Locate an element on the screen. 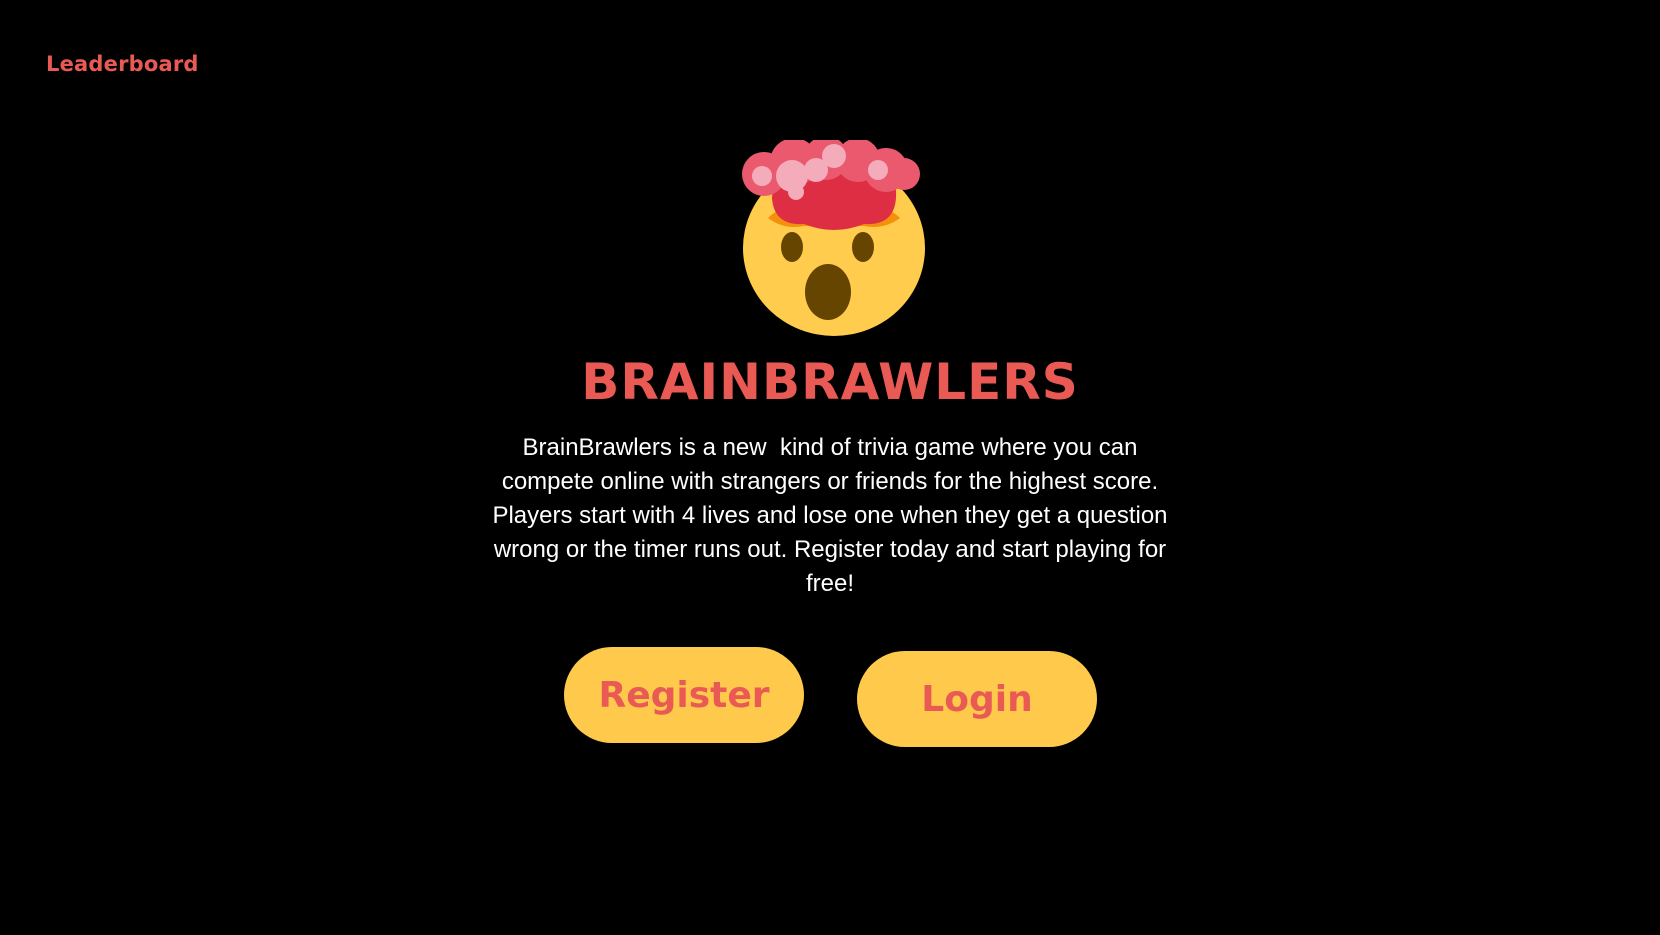 The width and height of the screenshot is (1660, 935). page-title: BRAINBRAWLERS is located at coordinates (830, 382).